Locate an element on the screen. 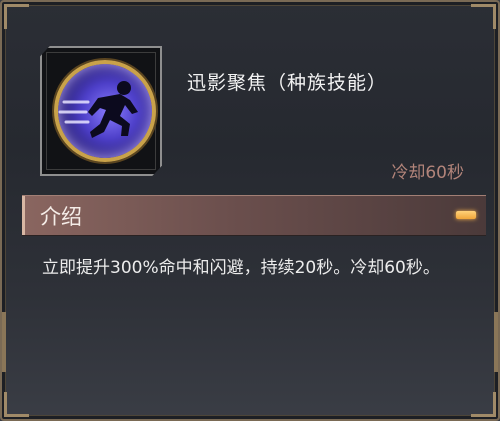 Image resolution: width=500 pixels, height=421 pixels. section-header-intro: 介绍 is located at coordinates (254, 215).